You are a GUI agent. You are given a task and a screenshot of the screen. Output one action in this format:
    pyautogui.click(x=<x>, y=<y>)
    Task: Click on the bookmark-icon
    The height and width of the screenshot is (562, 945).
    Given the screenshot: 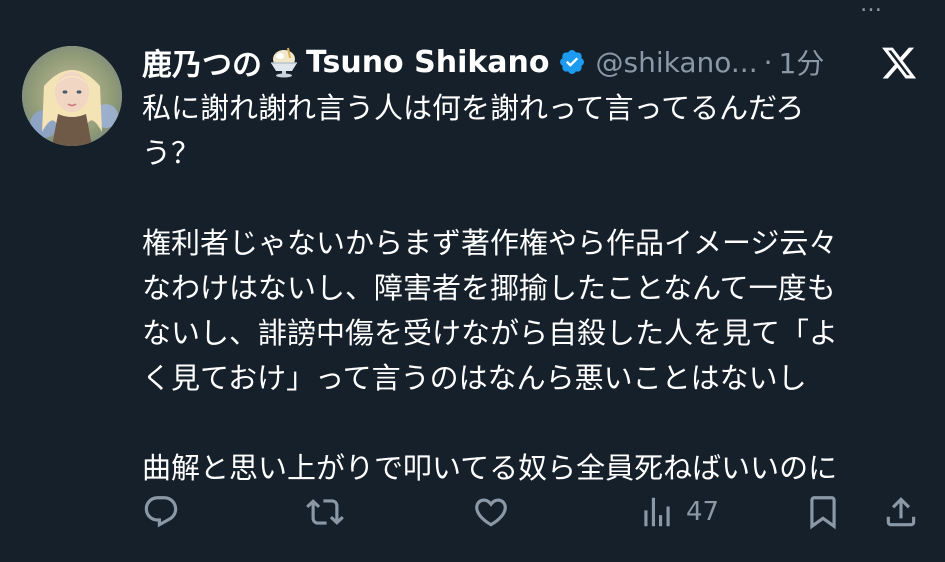 What is the action you would take?
    pyautogui.click(x=823, y=513)
    